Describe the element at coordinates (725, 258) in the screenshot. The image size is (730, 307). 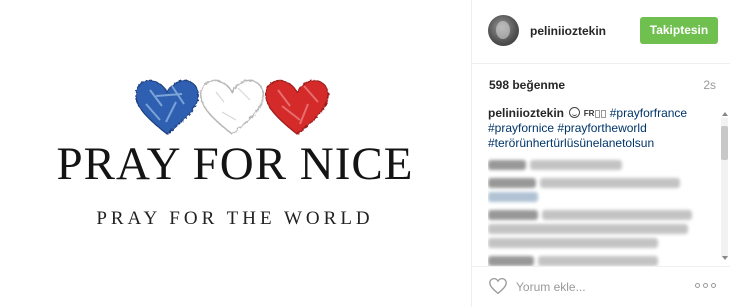
I see `scroll-down-arrow-icon` at that location.